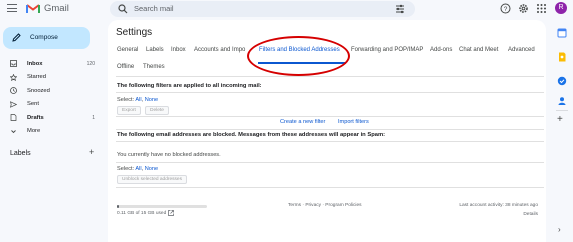 Image resolution: width=573 pixels, height=242 pixels. Describe the element at coordinates (38, 90) in the screenshot. I see `sidebar-item-label: Snoozed` at that location.